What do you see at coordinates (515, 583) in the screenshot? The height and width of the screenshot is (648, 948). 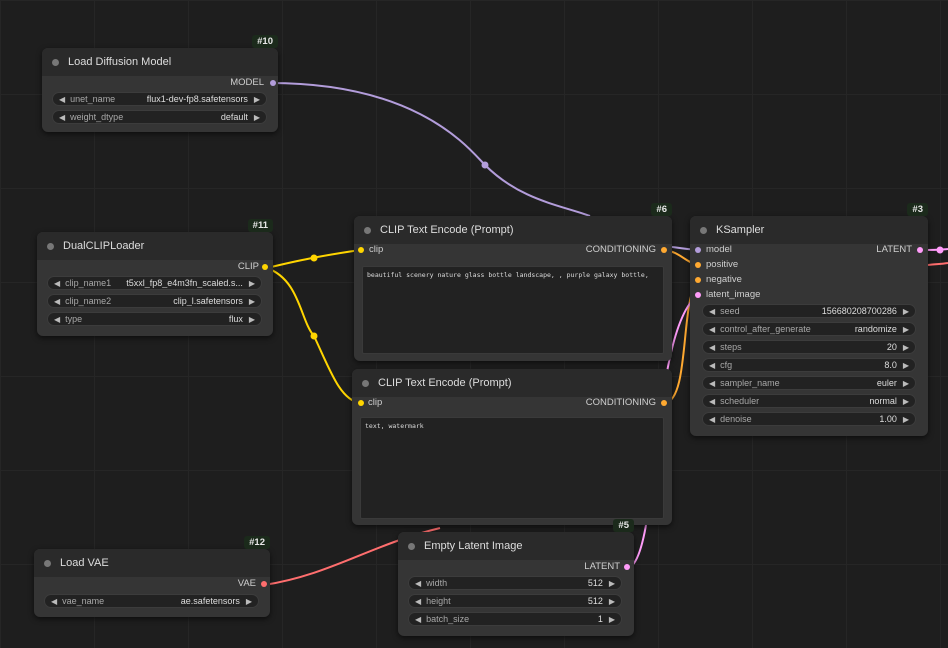 I see `width-widget: ◀ width 512 ▶` at bounding box center [515, 583].